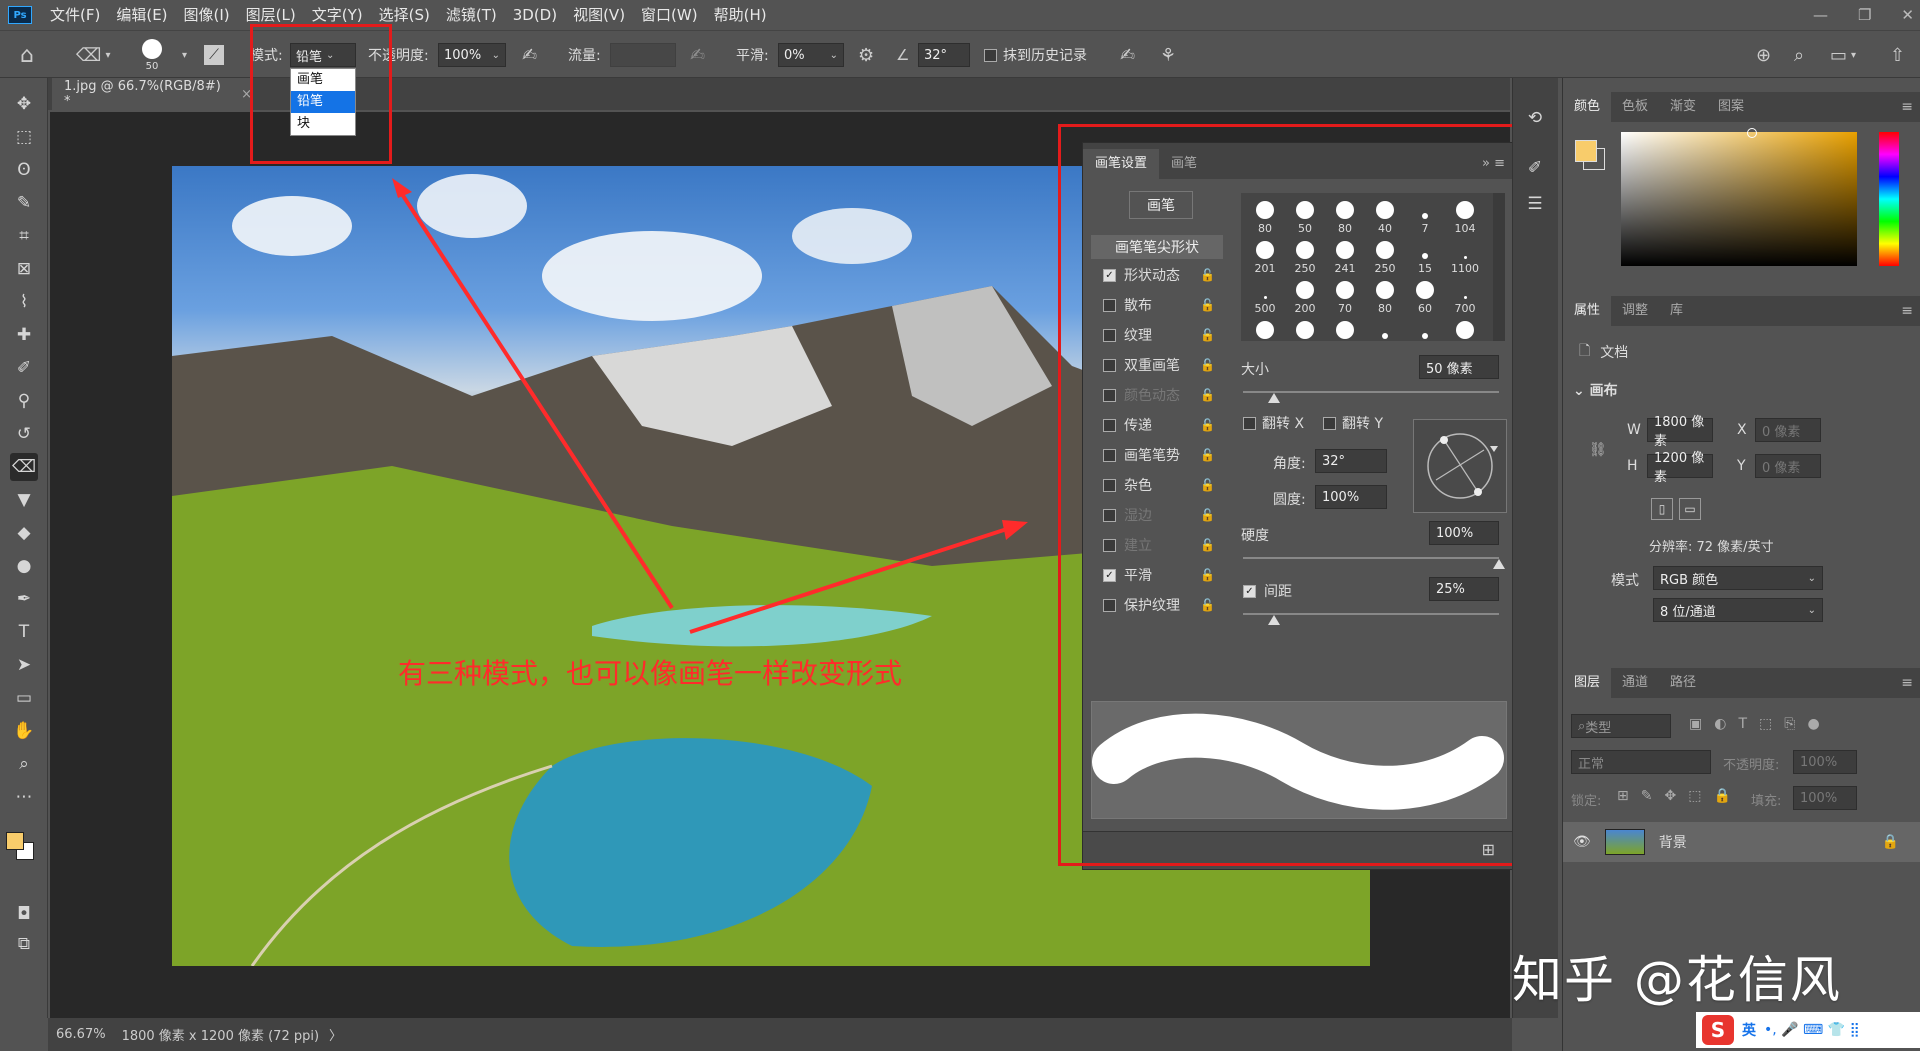 The image size is (1920, 1051). I want to click on collapsed-panel-dock: ⟲ ✐ ☰, so click(1535, 548).